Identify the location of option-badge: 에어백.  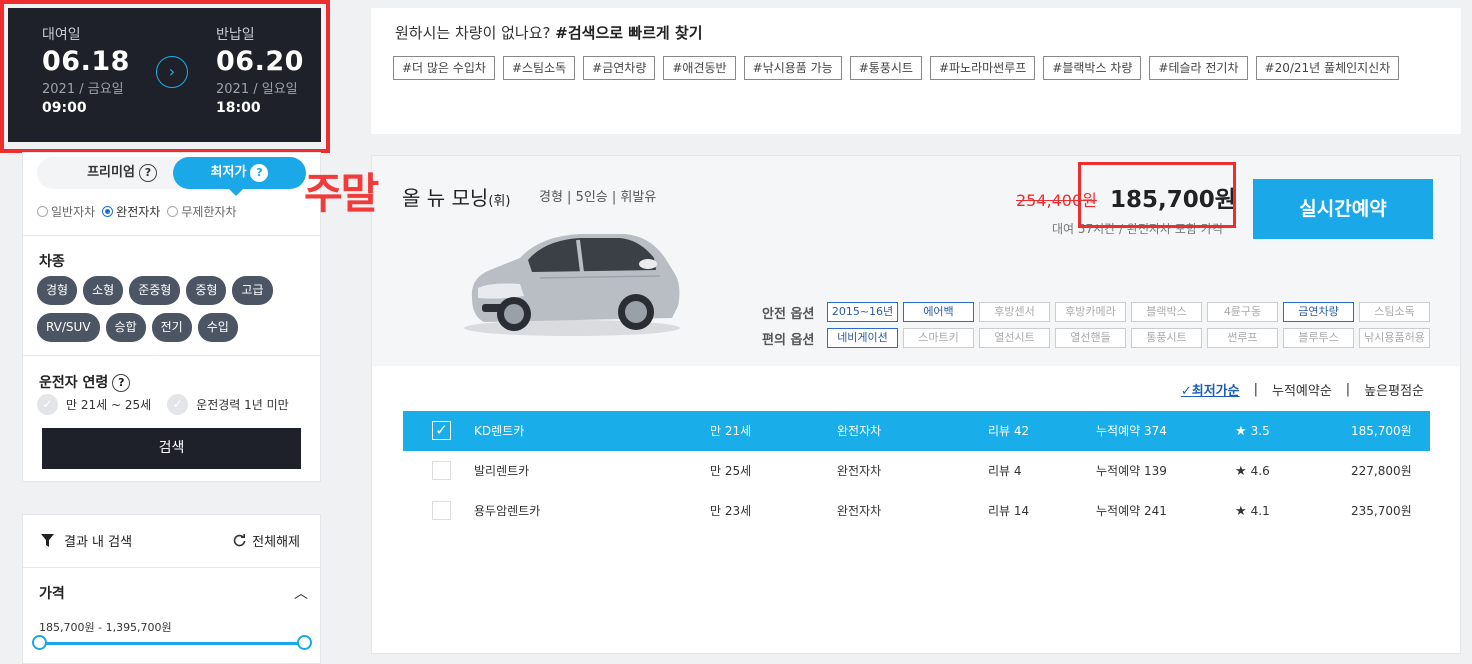
(938, 312).